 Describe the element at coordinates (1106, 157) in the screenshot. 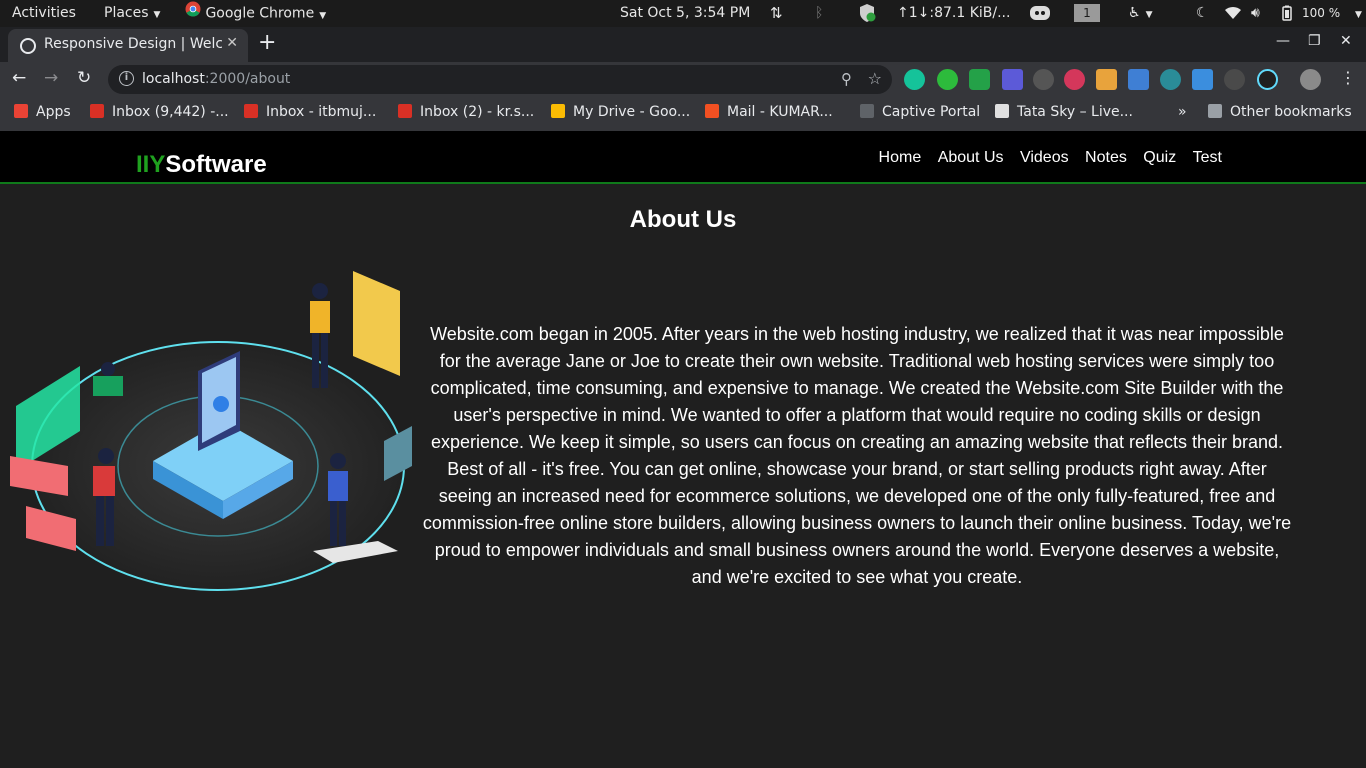

I see `nav-notes: Notes` at that location.